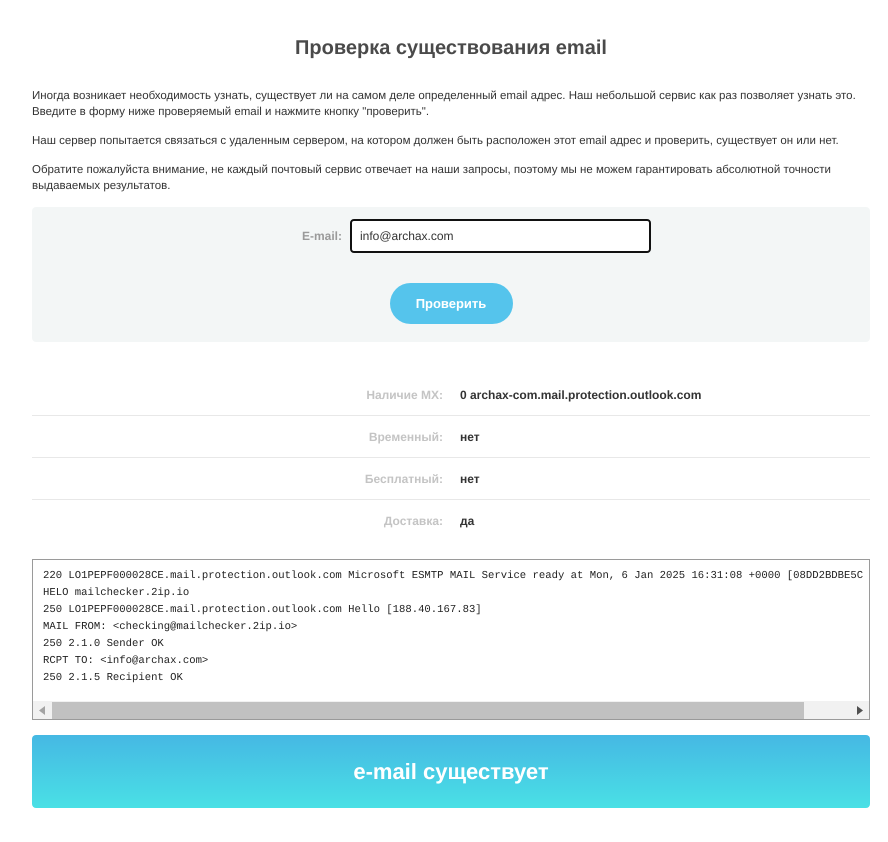 The height and width of the screenshot is (842, 888). Describe the element at coordinates (116, 593) in the screenshot. I see `log-line: HELO mailchecker.2ip.io` at that location.